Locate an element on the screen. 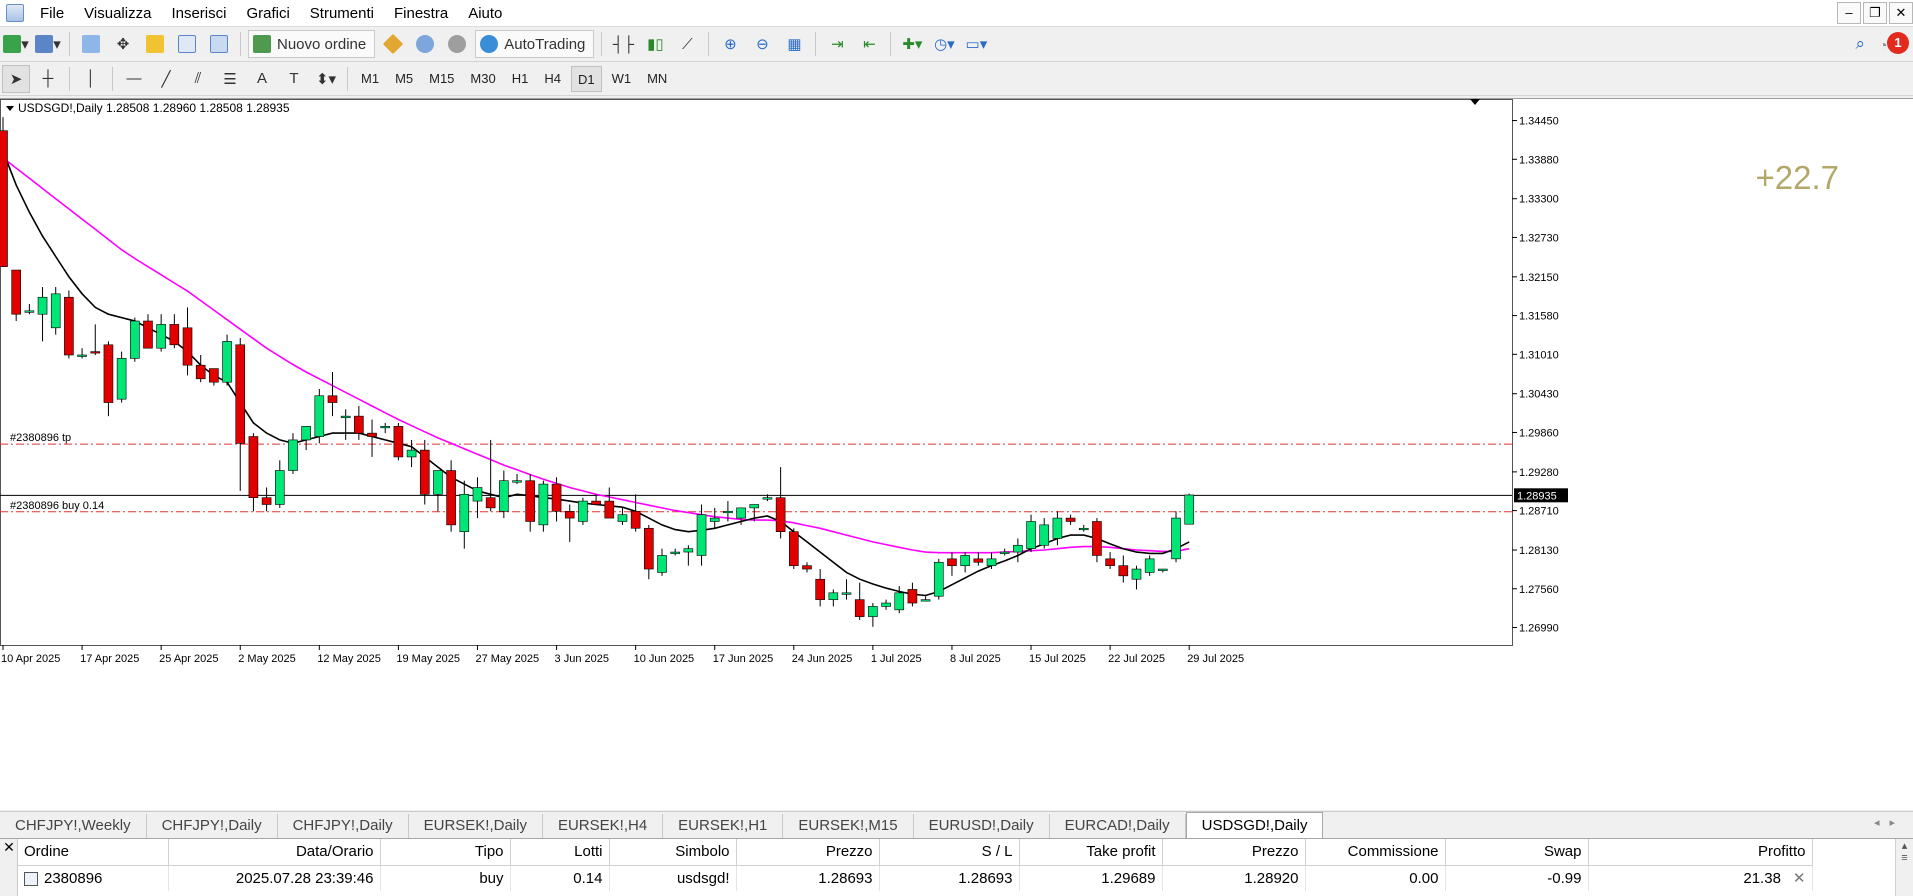 The width and height of the screenshot is (1913, 896). col-sl: S / L is located at coordinates (949, 852).